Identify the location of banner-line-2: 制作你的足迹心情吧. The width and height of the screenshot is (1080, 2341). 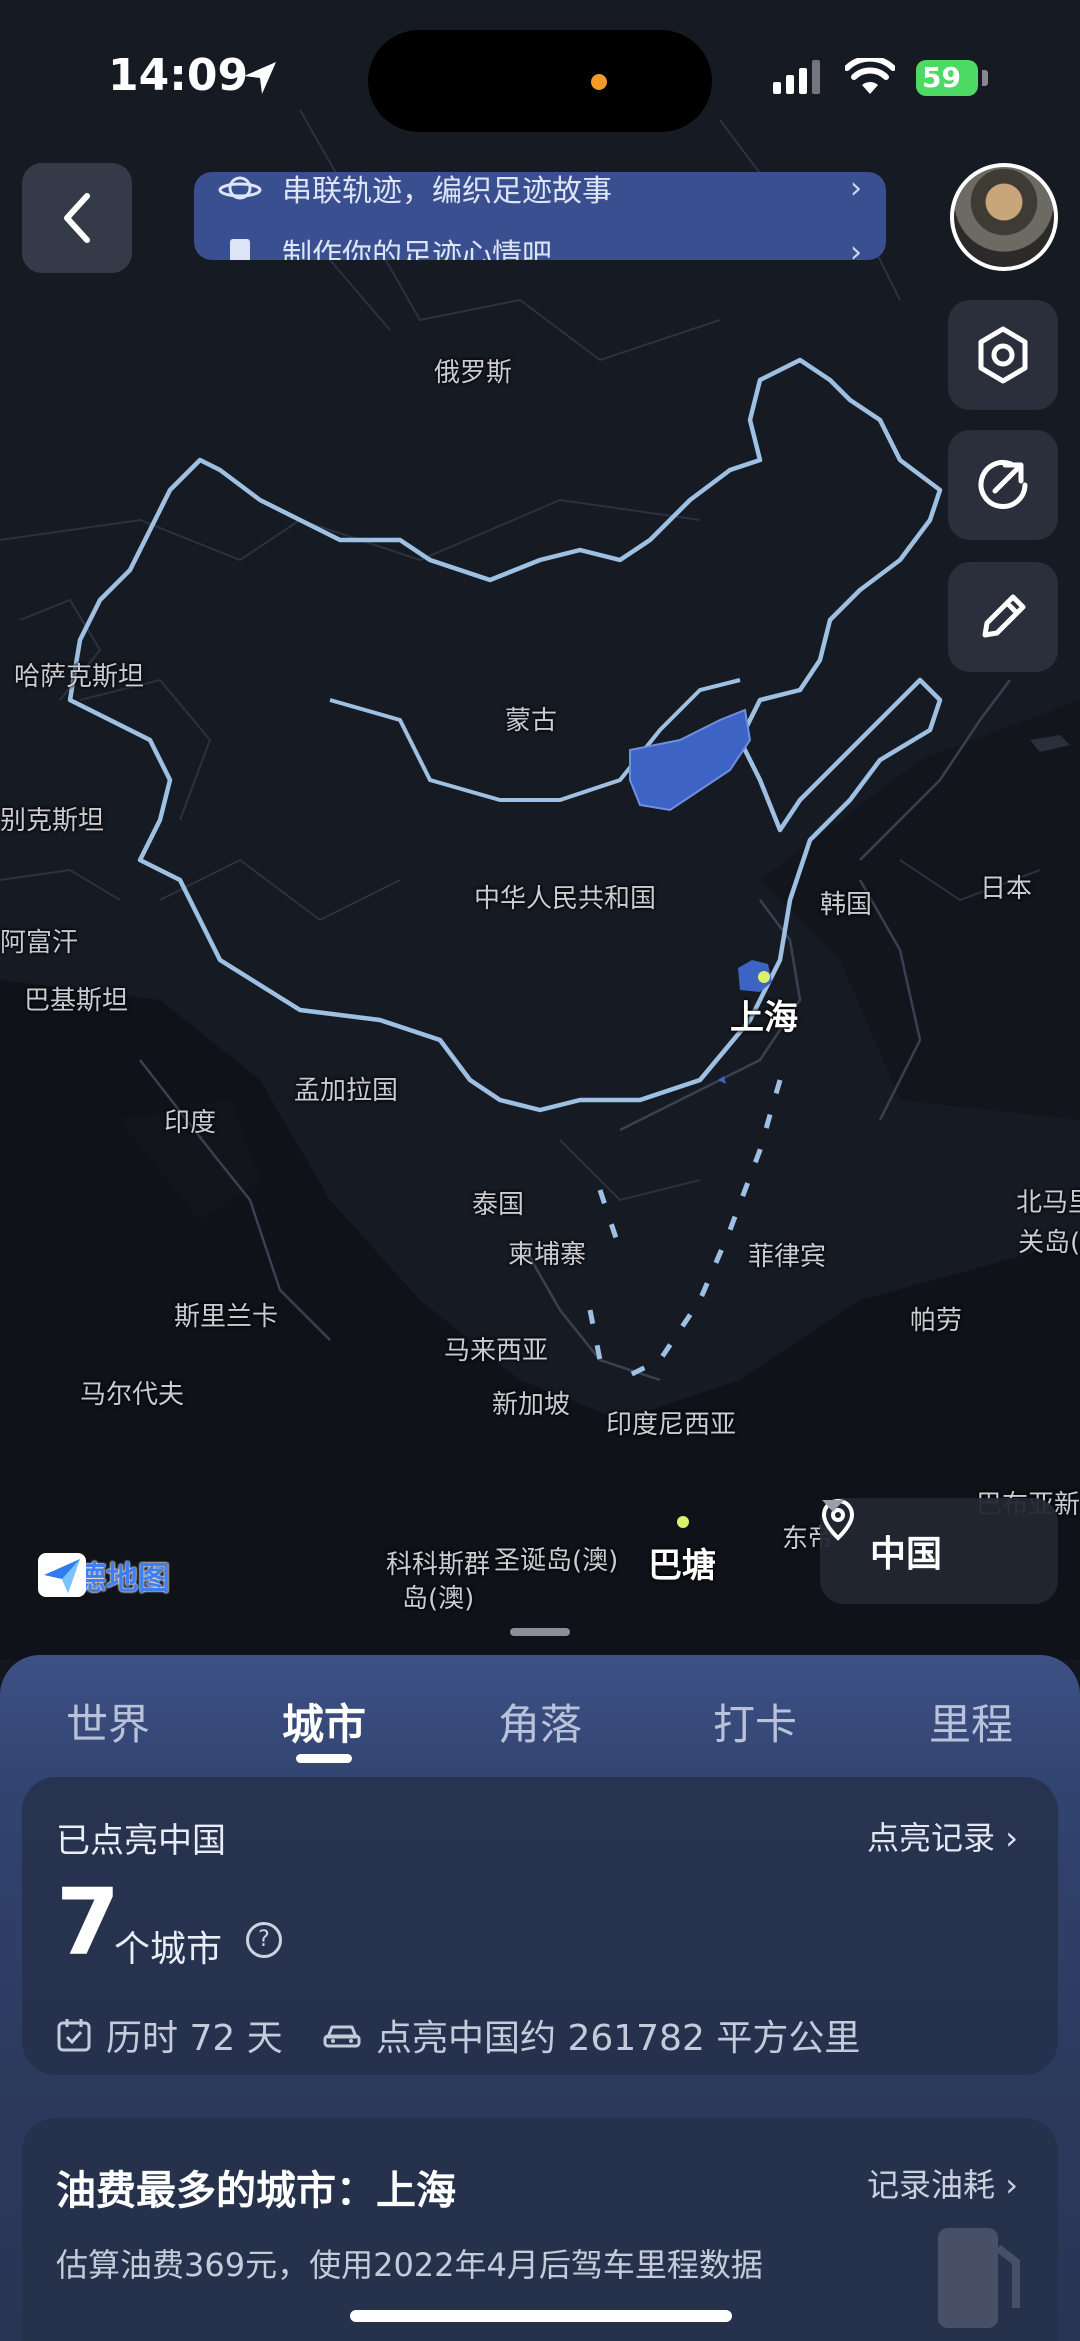
(417, 249).